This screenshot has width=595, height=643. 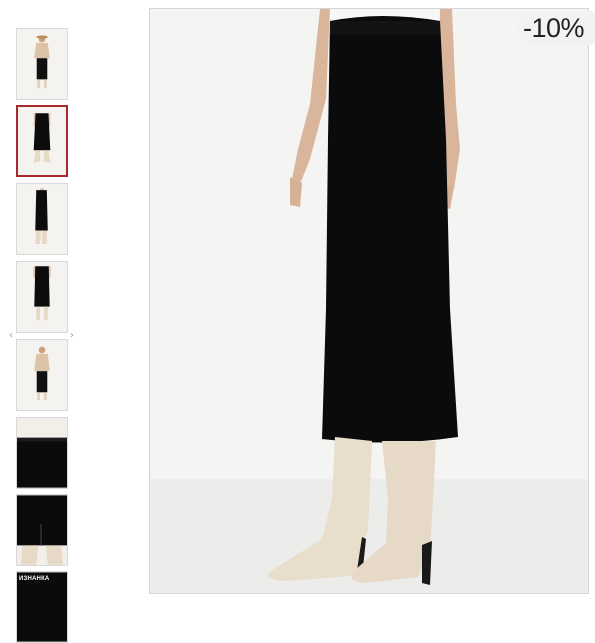 I want to click on next-thumbnail-arrow: ›, so click(x=72, y=336).